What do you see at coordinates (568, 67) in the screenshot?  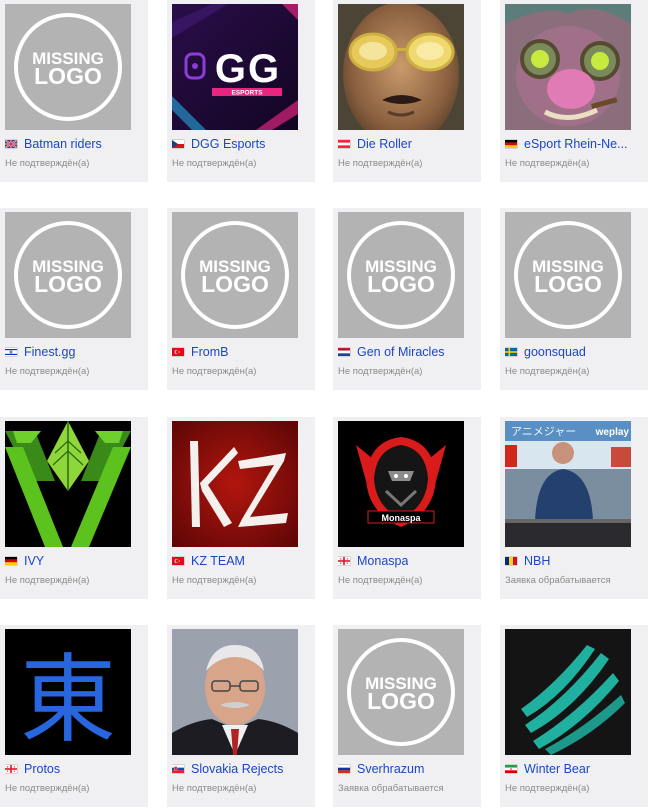 I see `goblin-logo` at bounding box center [568, 67].